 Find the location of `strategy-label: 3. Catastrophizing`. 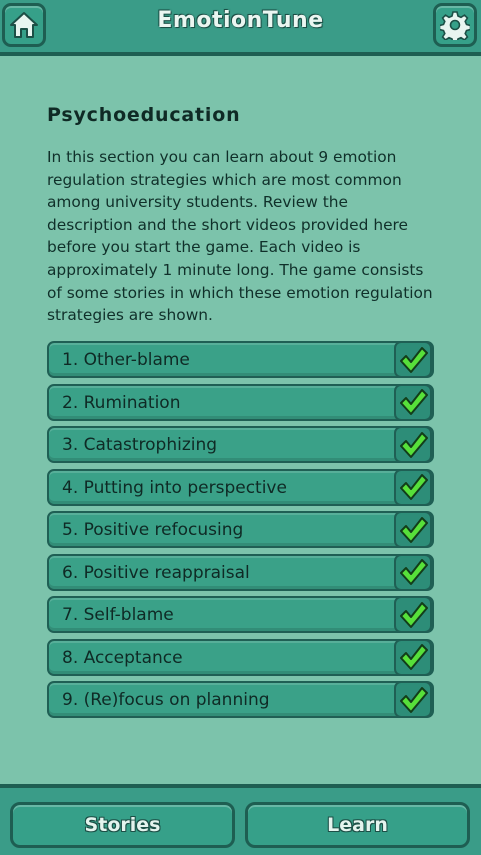

strategy-label: 3. Catastrophizing is located at coordinates (140, 445).